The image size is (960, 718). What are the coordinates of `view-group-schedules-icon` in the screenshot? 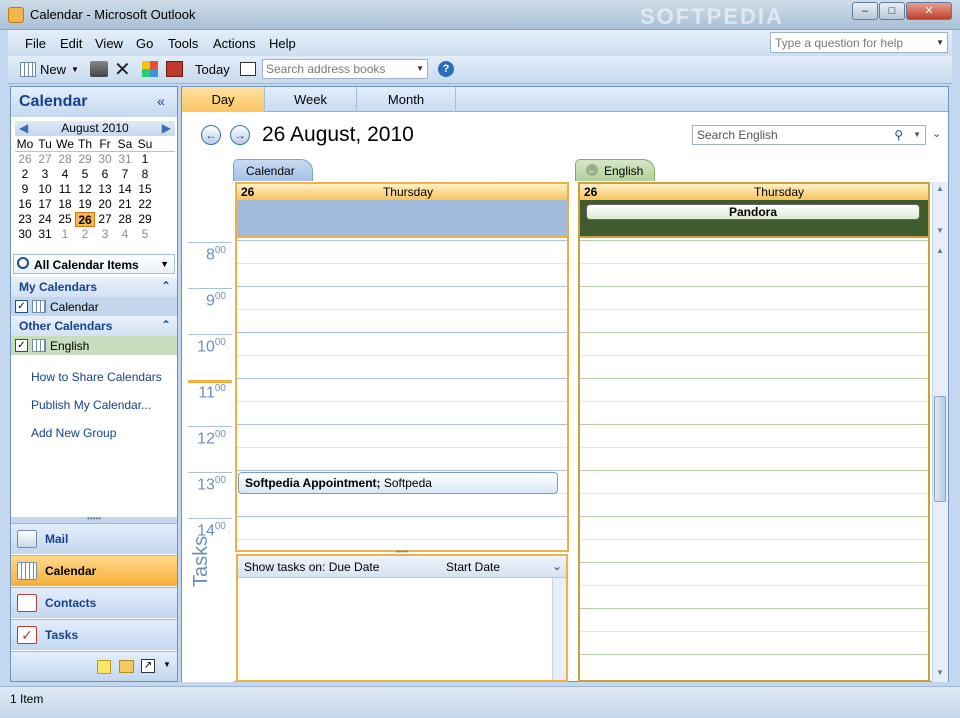 It's located at (174, 69).